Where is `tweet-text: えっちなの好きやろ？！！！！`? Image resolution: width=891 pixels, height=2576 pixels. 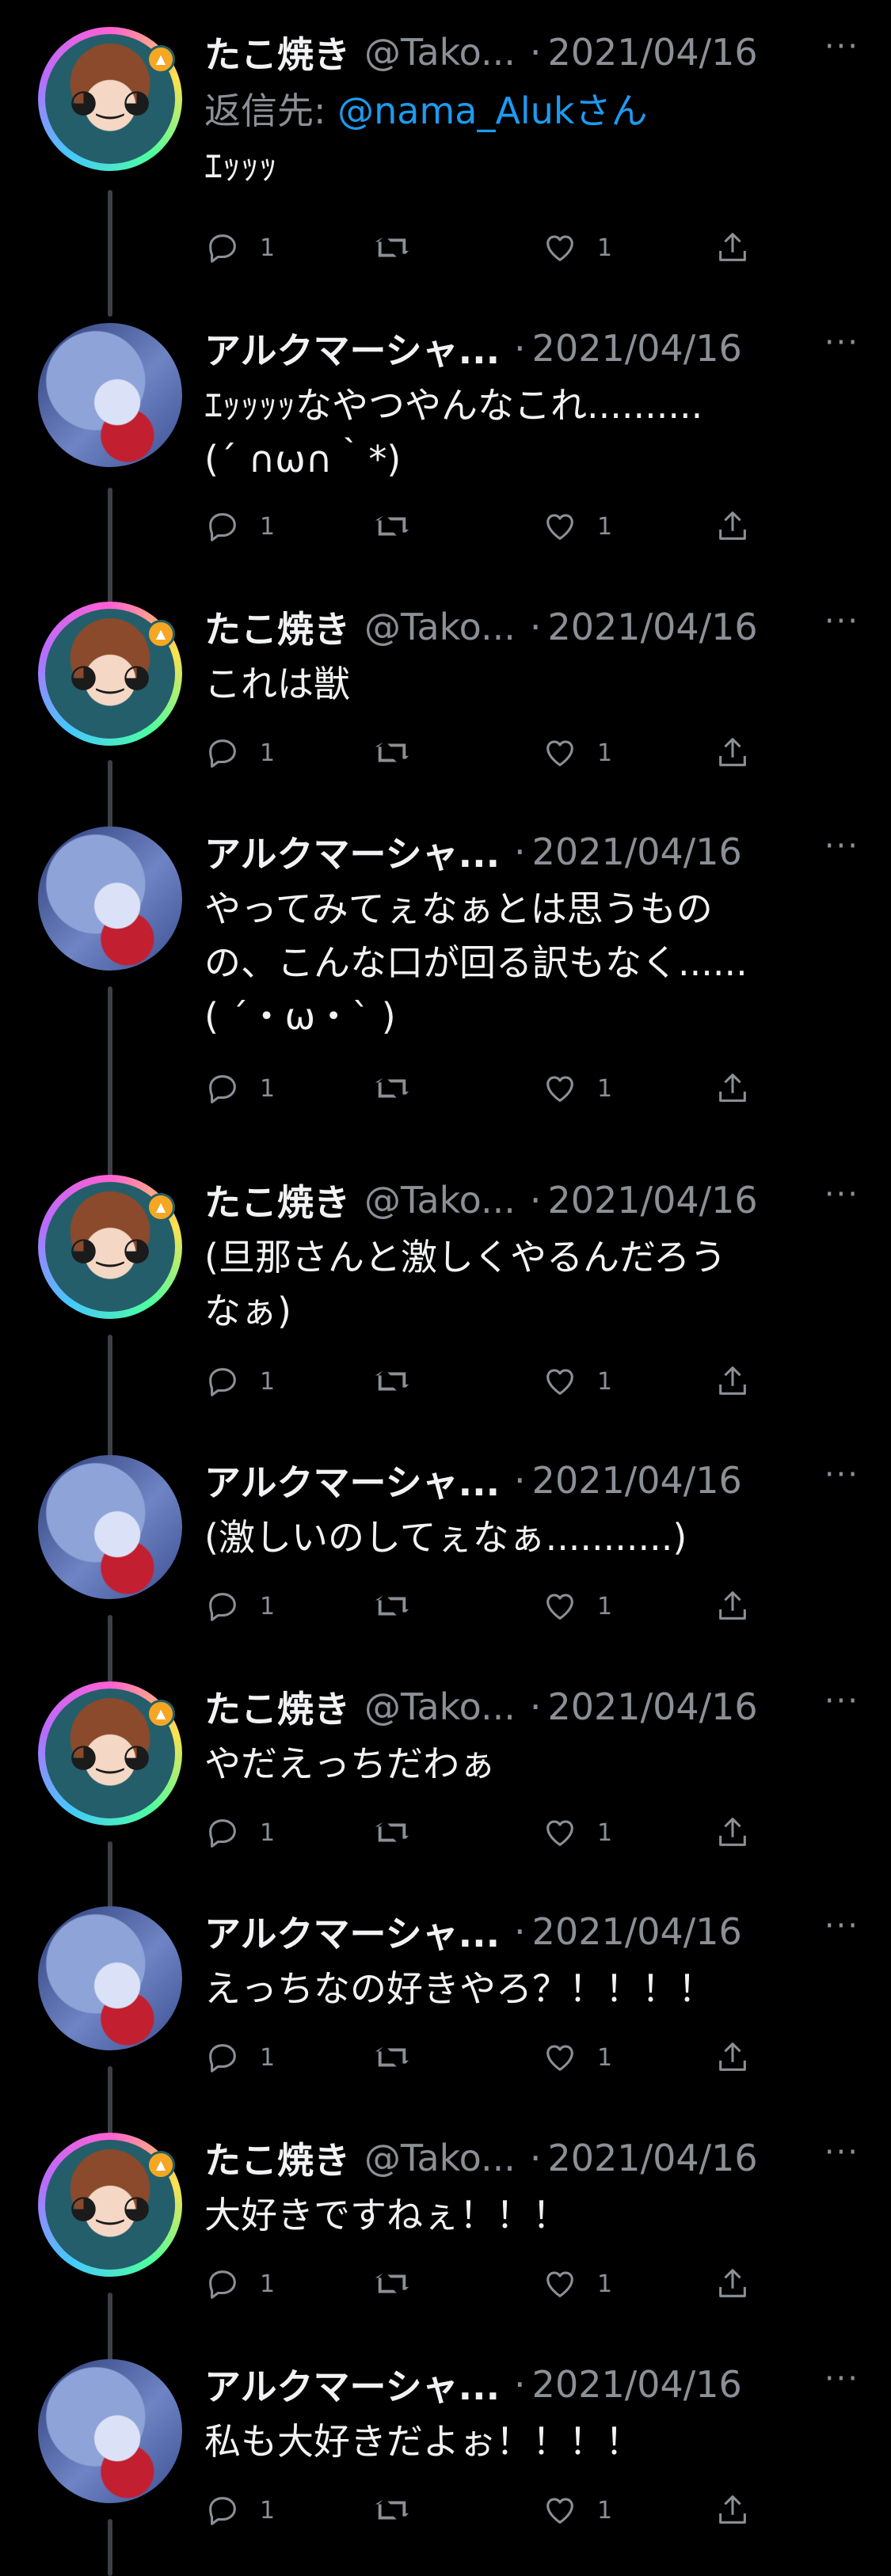 tweet-text: えっちなの好きやろ？！！！！ is located at coordinates (459, 1989).